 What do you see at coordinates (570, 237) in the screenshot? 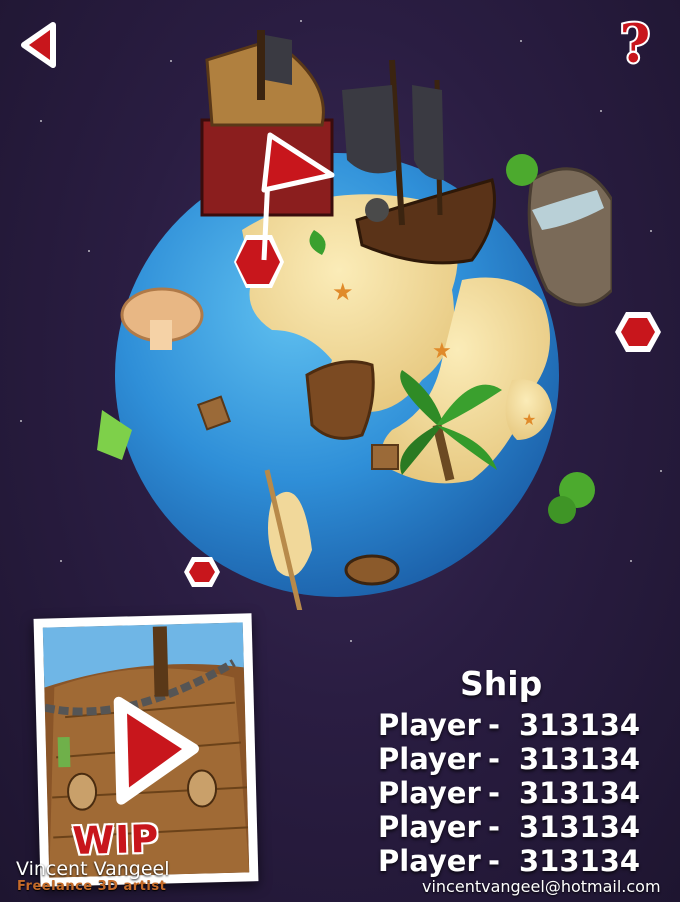
I see `rock-cliff` at bounding box center [570, 237].